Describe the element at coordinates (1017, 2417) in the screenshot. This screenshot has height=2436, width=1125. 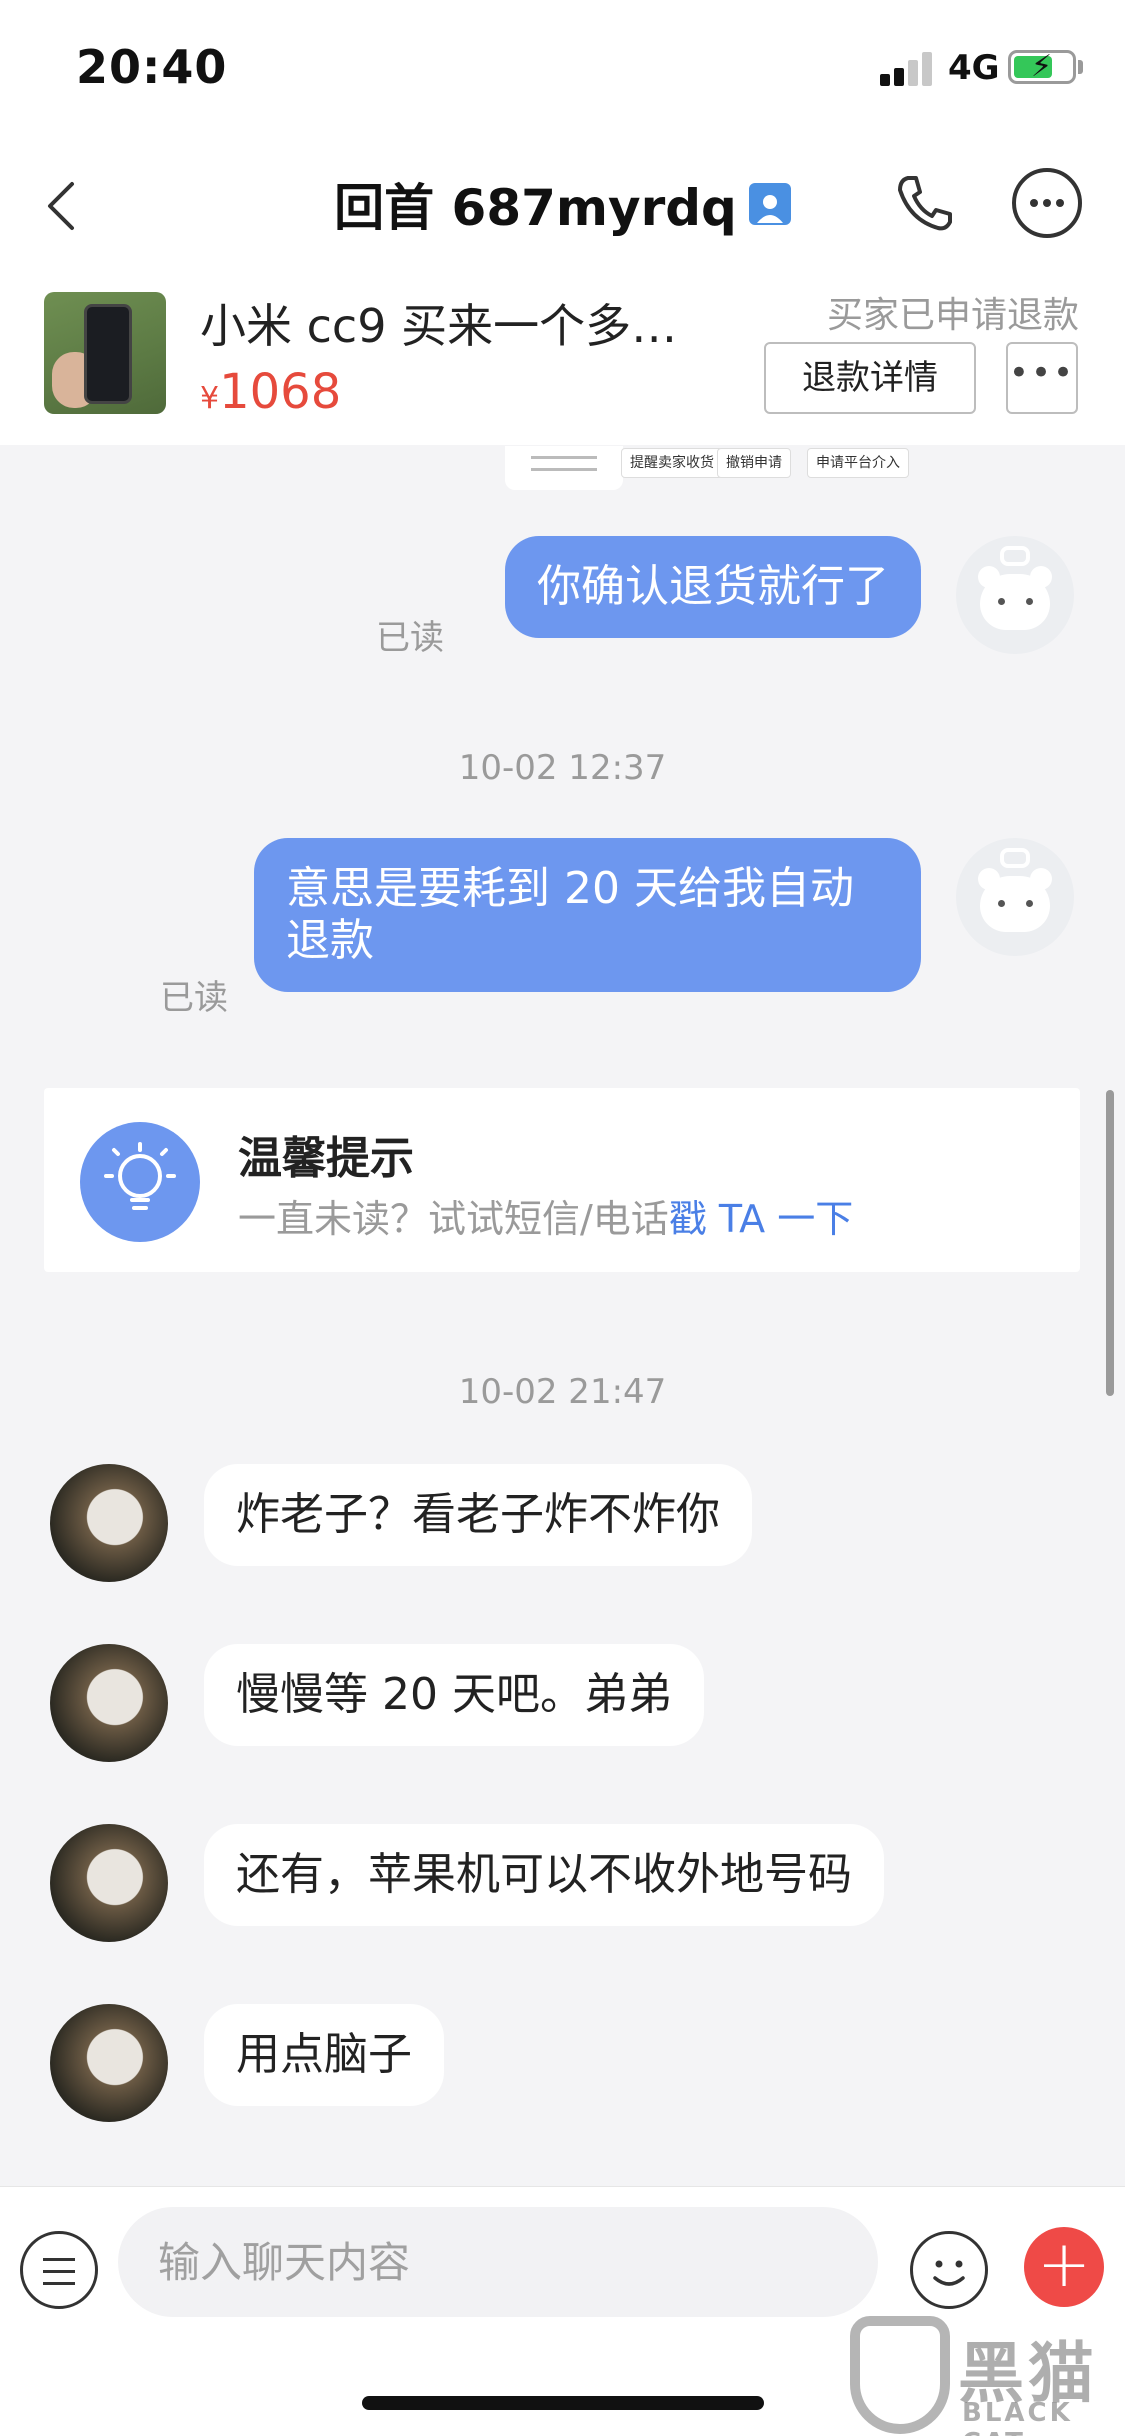
I see `watermark-subtext: BLACK CAT` at that location.